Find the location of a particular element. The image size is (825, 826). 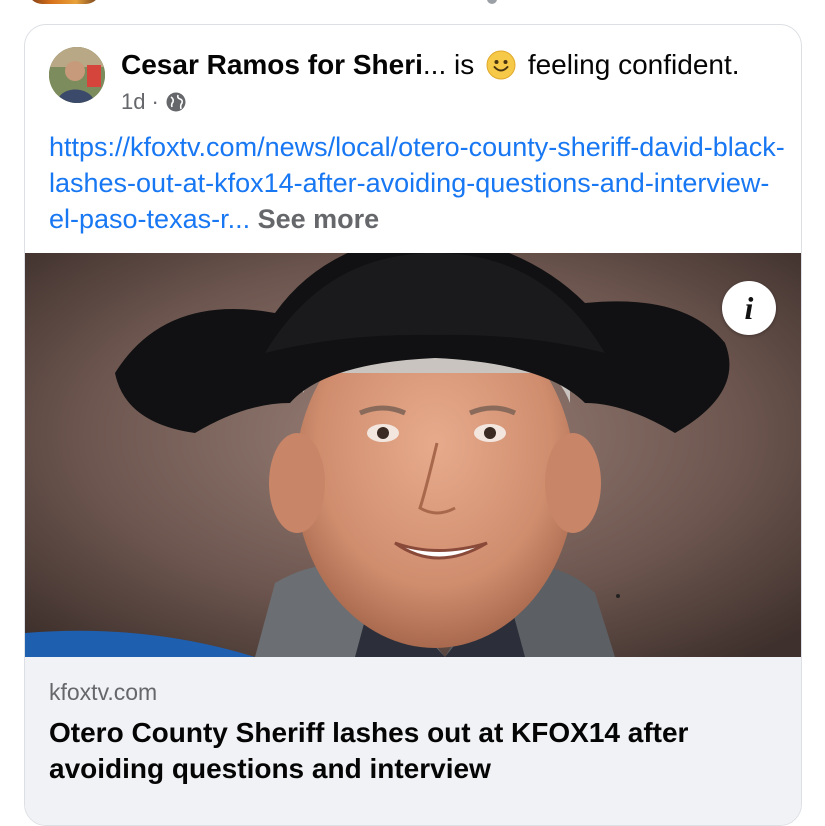

info-button: i is located at coordinates (749, 308).